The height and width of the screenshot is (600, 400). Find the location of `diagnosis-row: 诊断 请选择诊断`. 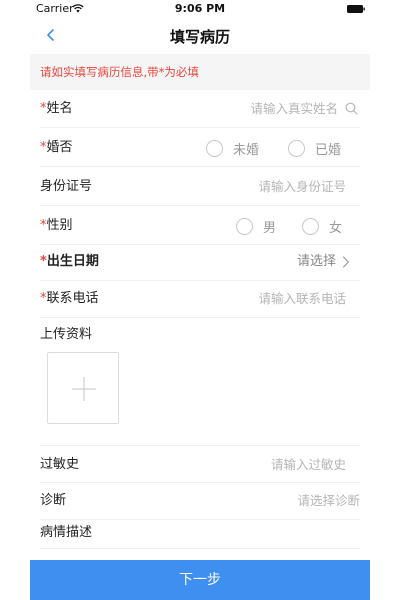

diagnosis-row: 诊断 请选择诊断 is located at coordinates (200, 501).